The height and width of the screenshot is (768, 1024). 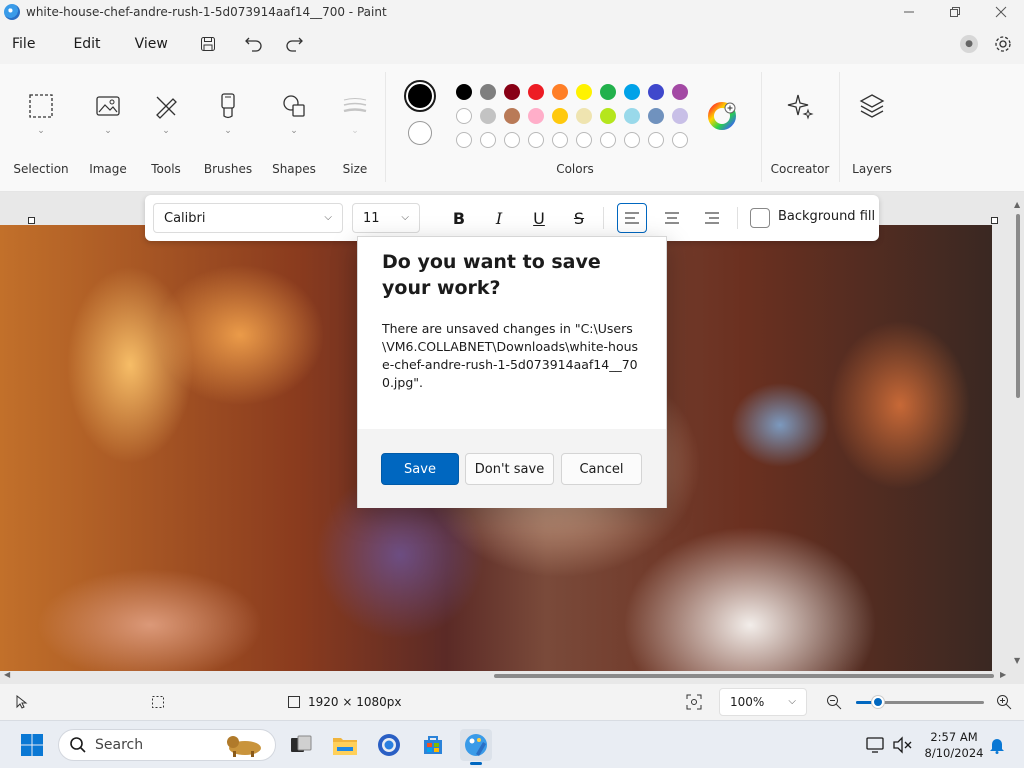 I want to click on zoom-out-icon, so click(x=834, y=702).